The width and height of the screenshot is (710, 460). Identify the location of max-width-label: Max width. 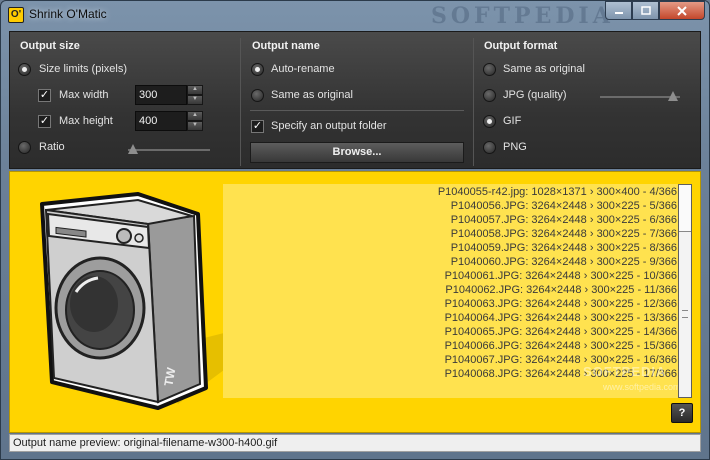
(84, 95).